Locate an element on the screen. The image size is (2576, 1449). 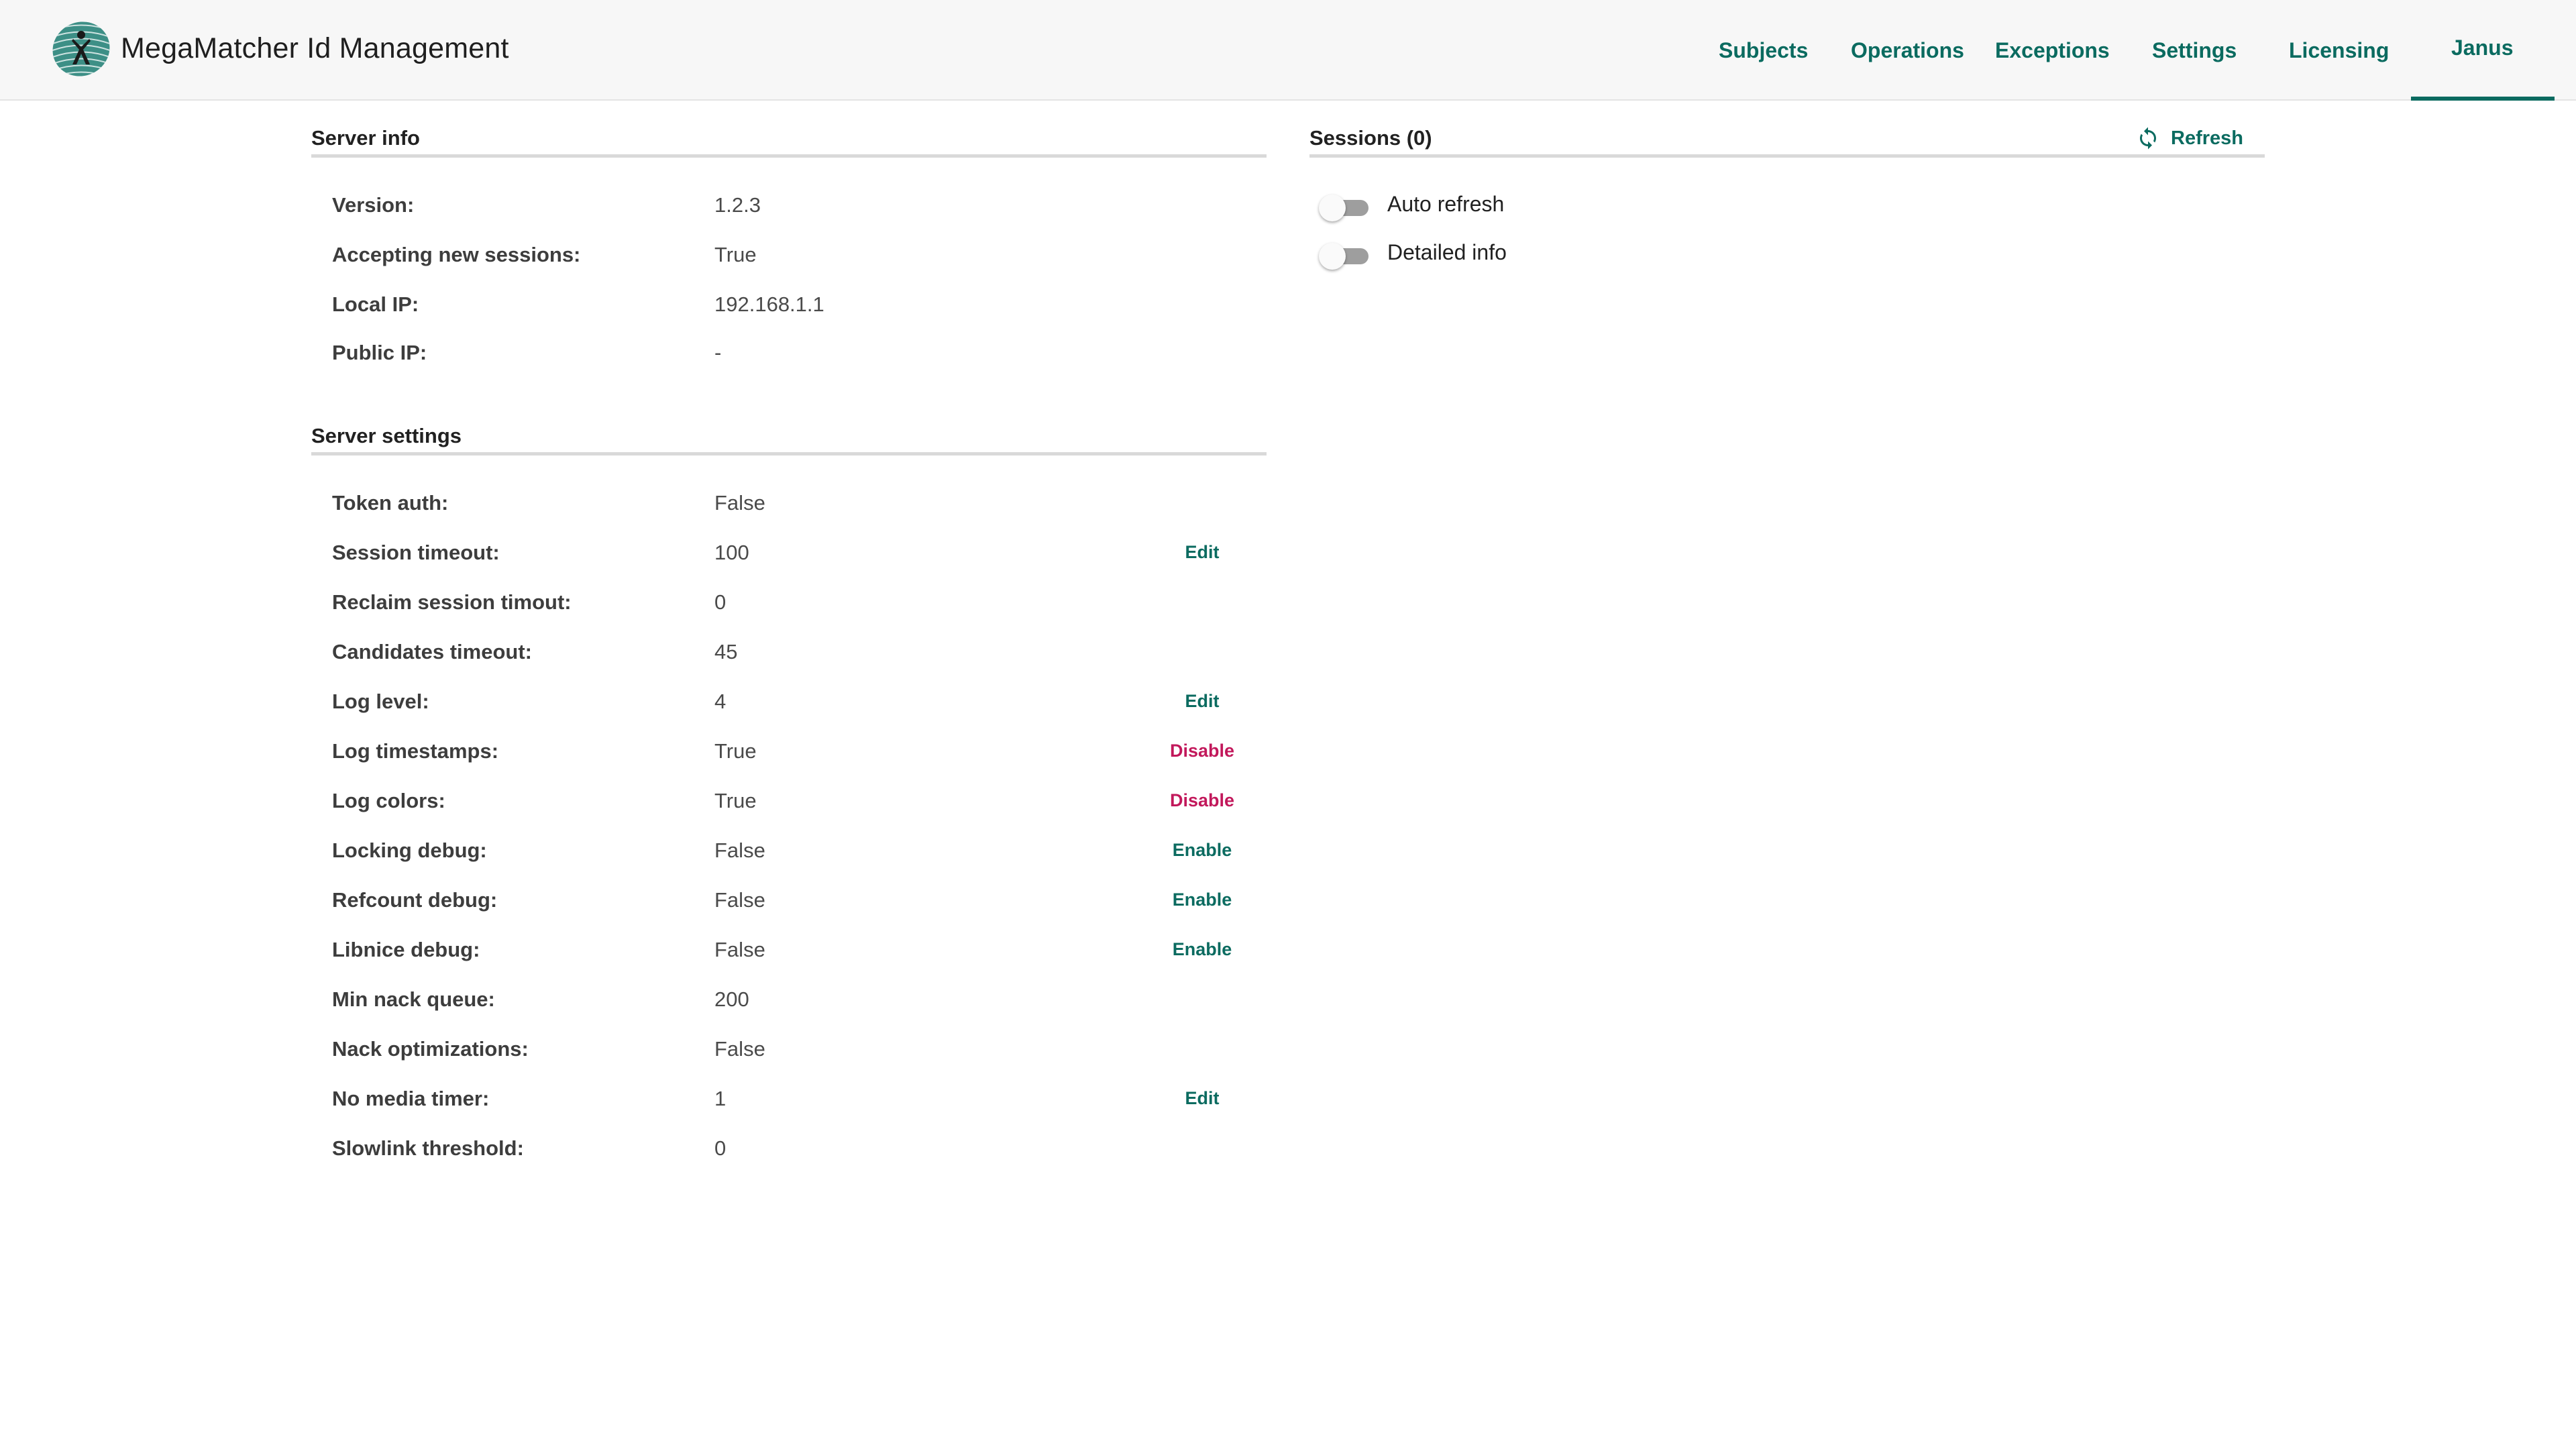
setting-value-refcount-debug: False is located at coordinates (739, 900).